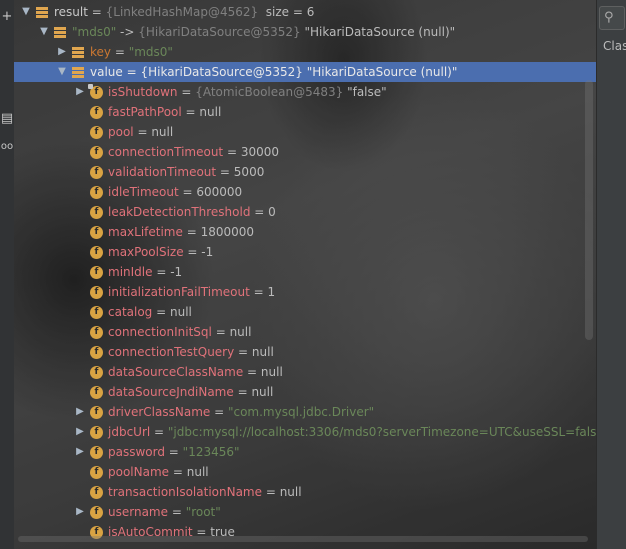  What do you see at coordinates (305, 292) in the screenshot?
I see `tree-row: f initializationFailTimeout = 1` at bounding box center [305, 292].